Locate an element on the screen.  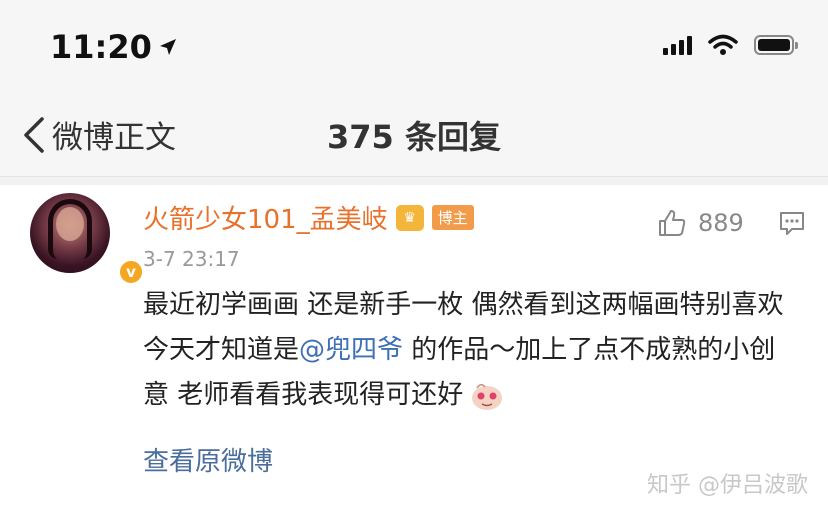
emoji-sticker-icon is located at coordinates (487, 396).